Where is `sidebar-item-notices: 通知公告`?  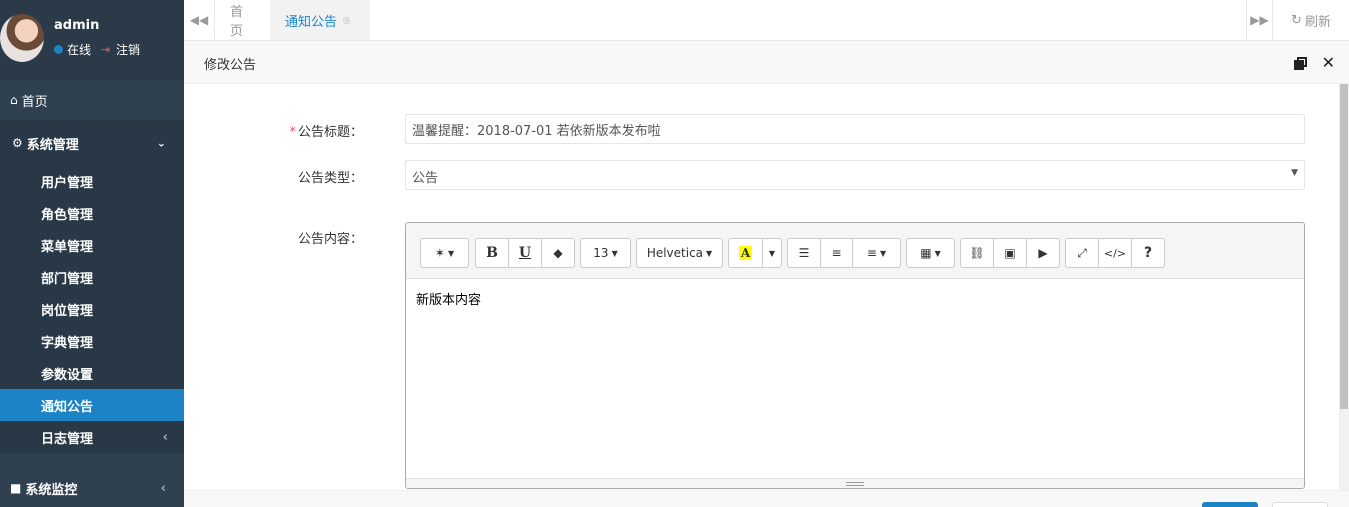
sidebar-item-notices: 通知公告 is located at coordinates (92, 405).